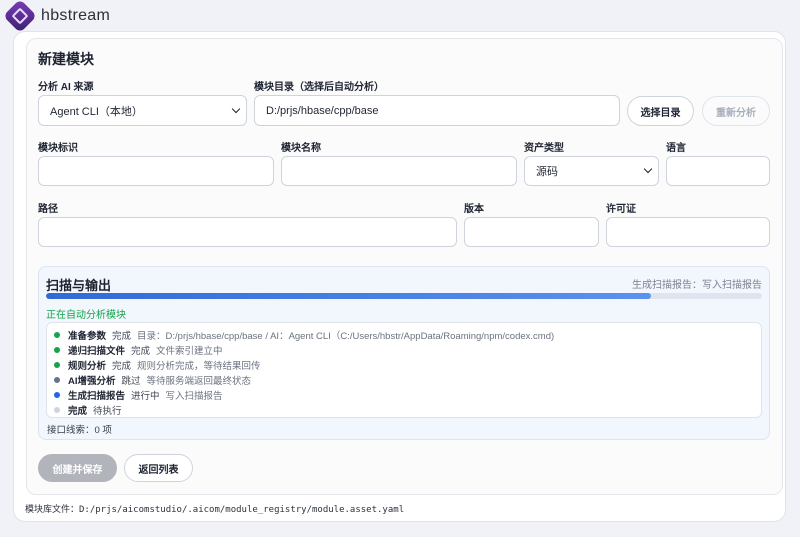 Image resolution: width=800 pixels, height=537 pixels. Describe the element at coordinates (736, 111) in the screenshot. I see `reanalyze-button: 重新分析` at that location.